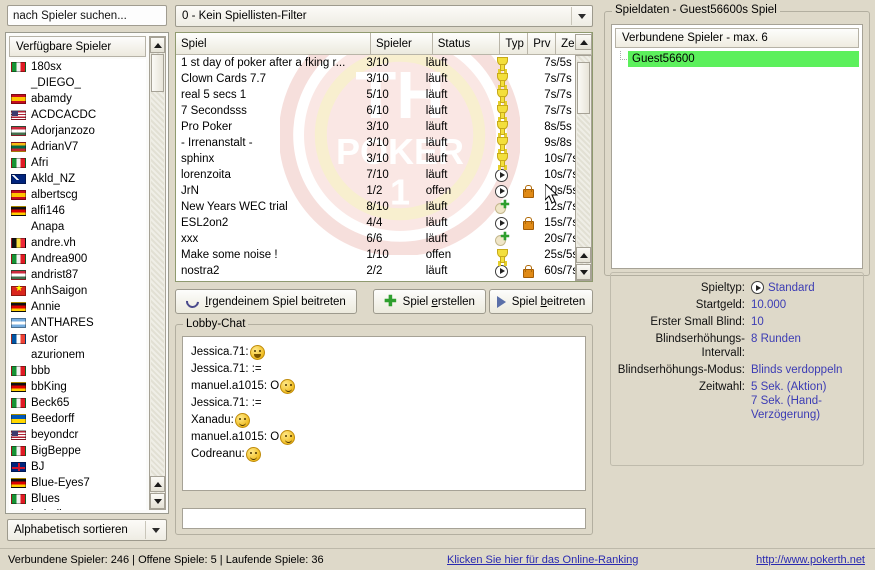  Describe the element at coordinates (466, 44) in the screenshot. I see `column-header-status: Status` at that location.